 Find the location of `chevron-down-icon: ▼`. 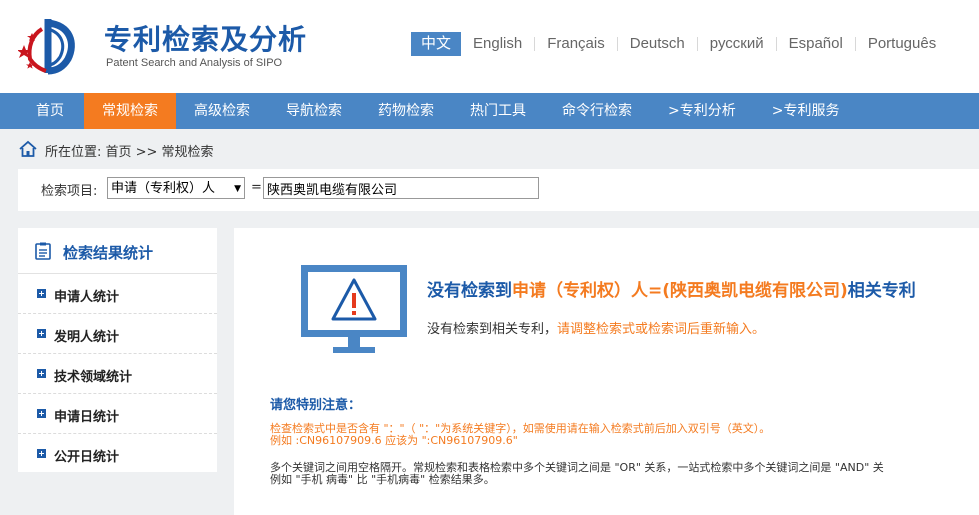

chevron-down-icon: ▼ is located at coordinates (237, 189).